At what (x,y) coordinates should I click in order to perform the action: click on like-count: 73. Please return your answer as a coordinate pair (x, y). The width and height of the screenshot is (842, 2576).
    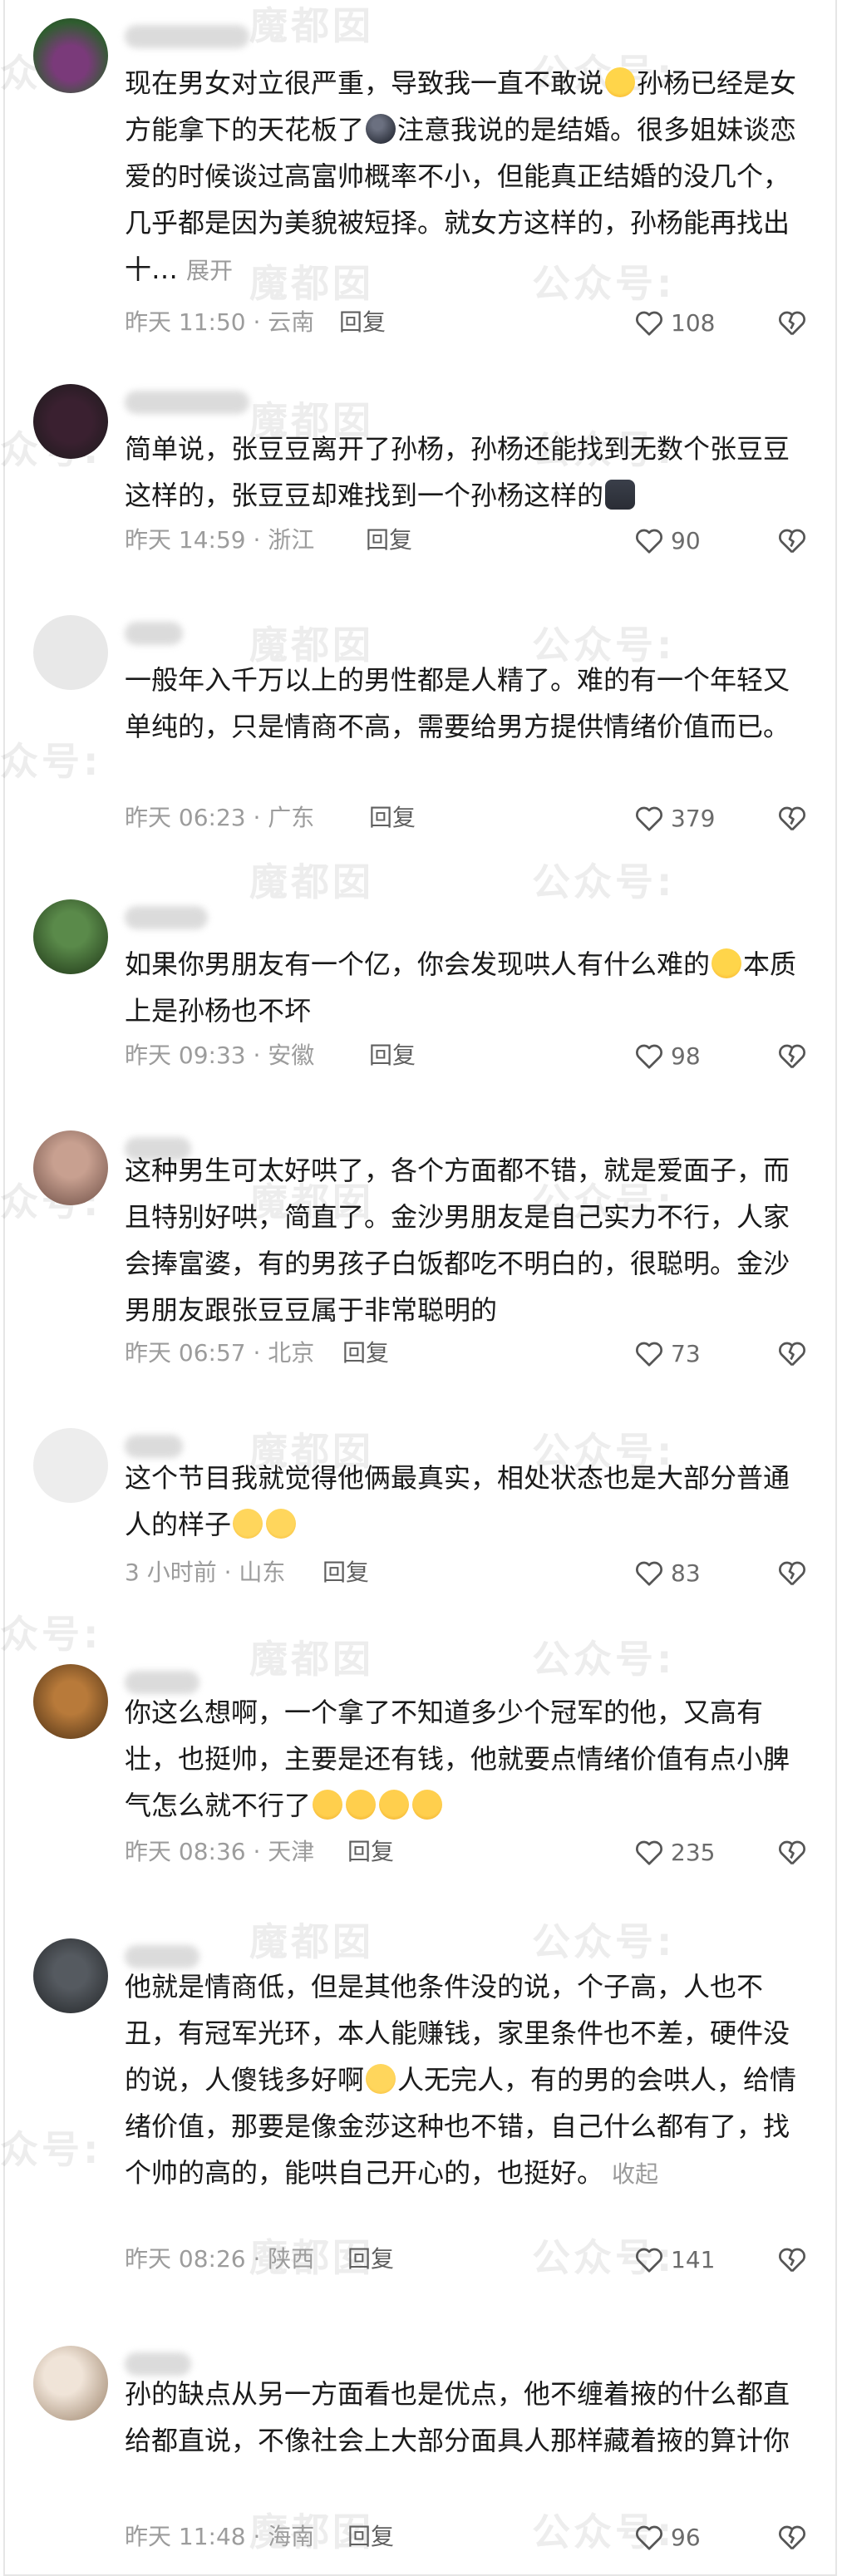
    Looking at the image, I should click on (686, 1353).